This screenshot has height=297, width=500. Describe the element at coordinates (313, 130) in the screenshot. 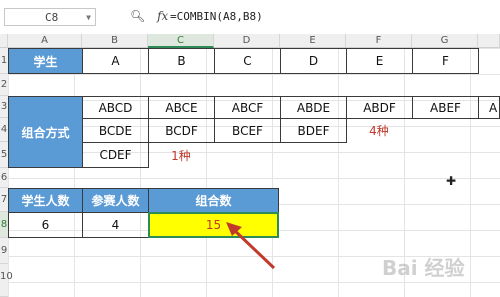

I see `combo-cell-e4: BDEF` at that location.